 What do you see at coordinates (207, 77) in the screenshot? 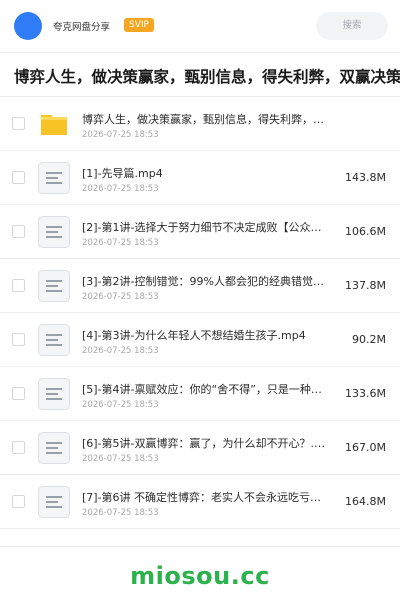
I see `share-title: 博弈人生，做决策赢家，甄别信息，得失利弊，双赢决策，` at bounding box center [207, 77].